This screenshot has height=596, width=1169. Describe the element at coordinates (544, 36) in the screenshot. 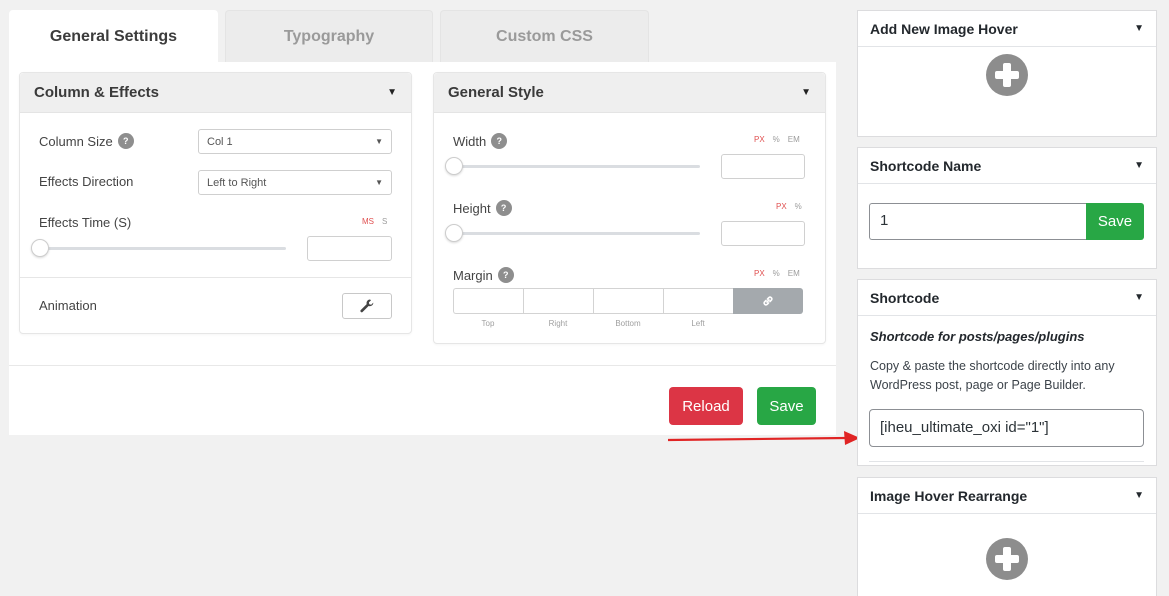

I see `tab-custom-css: Custom CSS` at that location.